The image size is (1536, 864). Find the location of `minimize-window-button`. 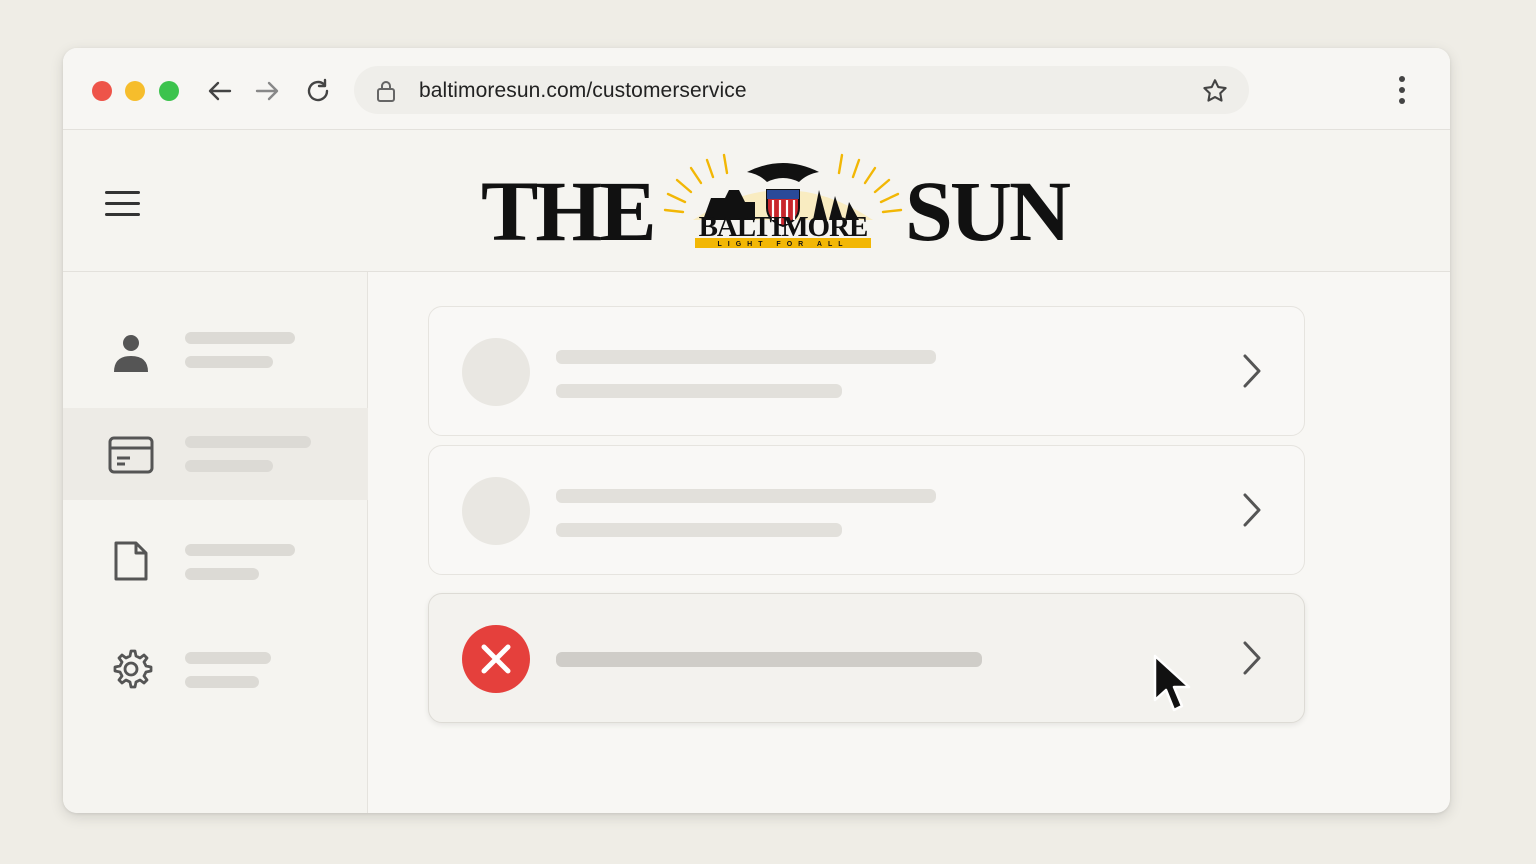

minimize-window-button is located at coordinates (135, 91).